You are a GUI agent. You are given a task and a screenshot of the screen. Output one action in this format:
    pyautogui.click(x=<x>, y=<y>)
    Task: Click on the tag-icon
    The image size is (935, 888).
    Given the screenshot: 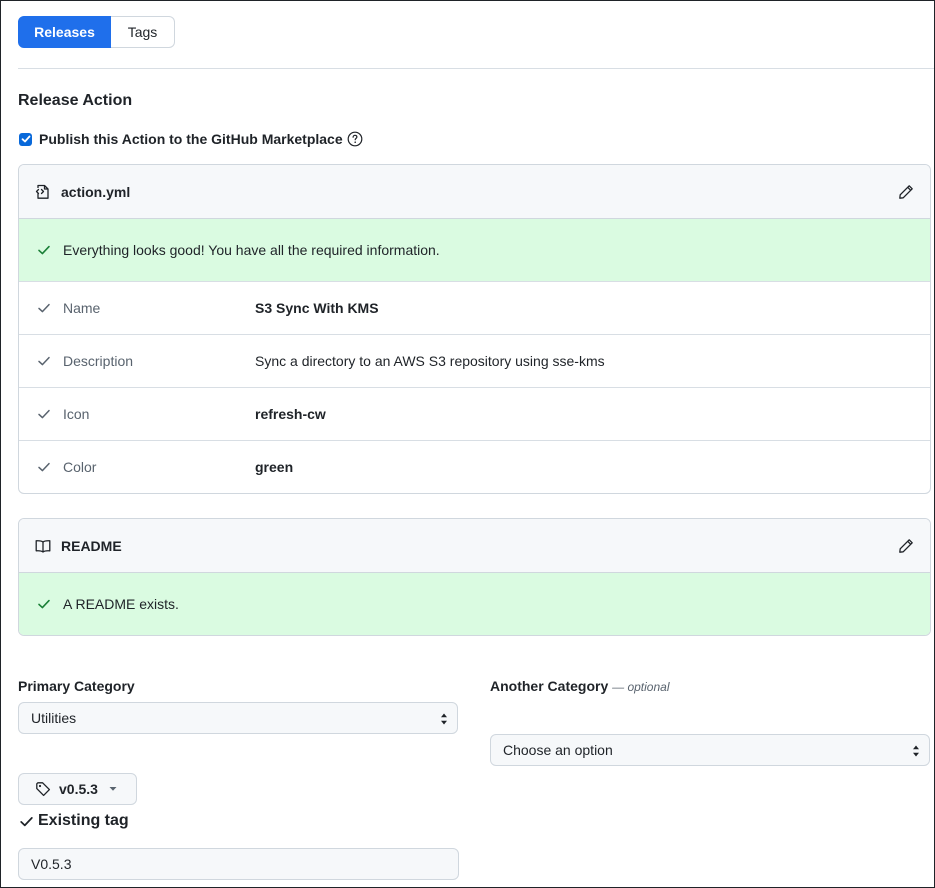 What is the action you would take?
    pyautogui.click(x=43, y=789)
    